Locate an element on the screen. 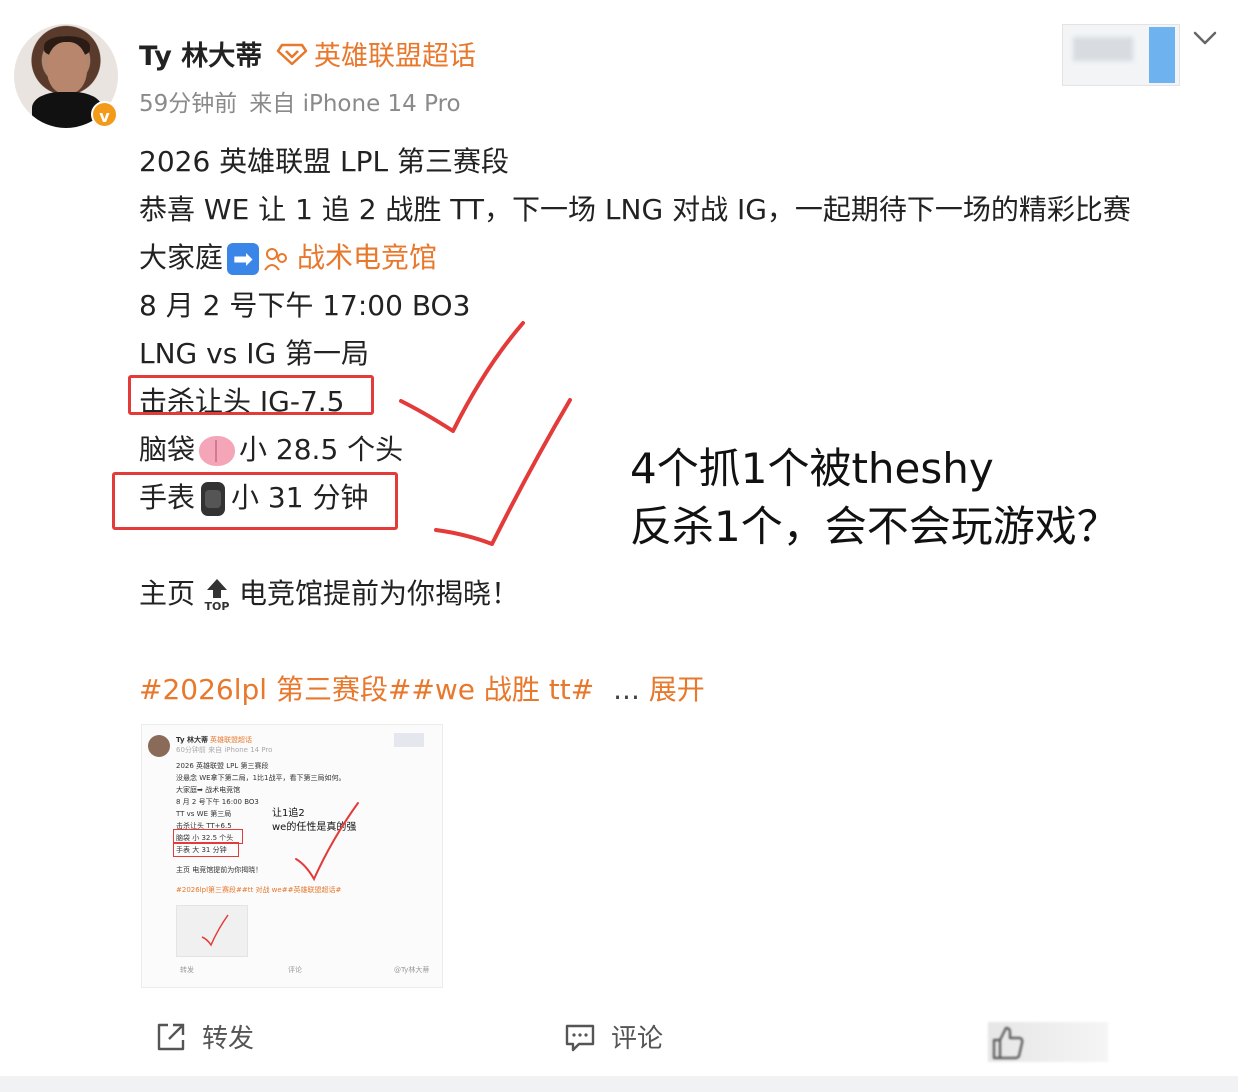 The height and width of the screenshot is (1092, 1238). thumb-line: 8 月 2 号下午 16:00 BO3 is located at coordinates (217, 802).